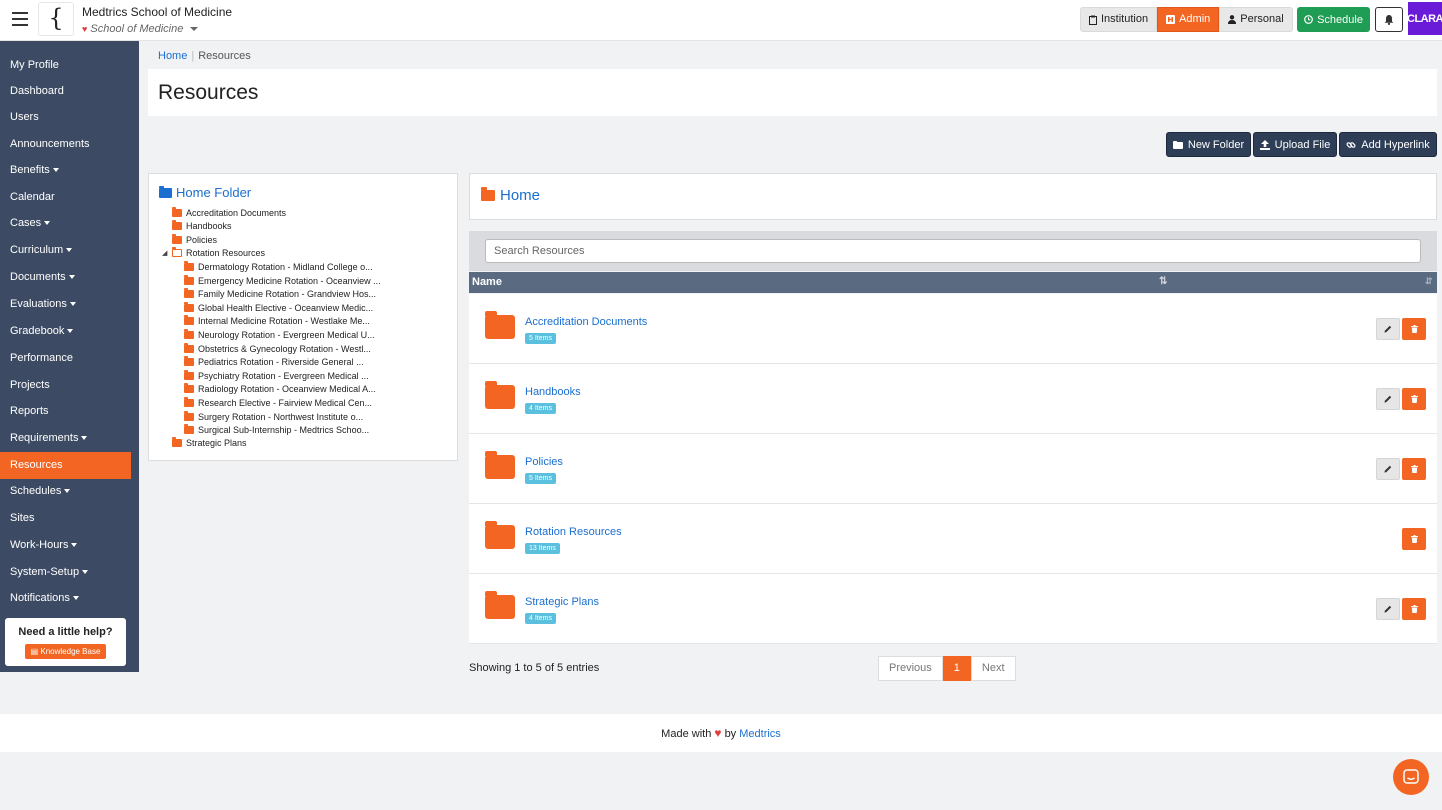  What do you see at coordinates (65, 572) in the screenshot?
I see `sidebar-item-system-setup: System-Setup` at bounding box center [65, 572].